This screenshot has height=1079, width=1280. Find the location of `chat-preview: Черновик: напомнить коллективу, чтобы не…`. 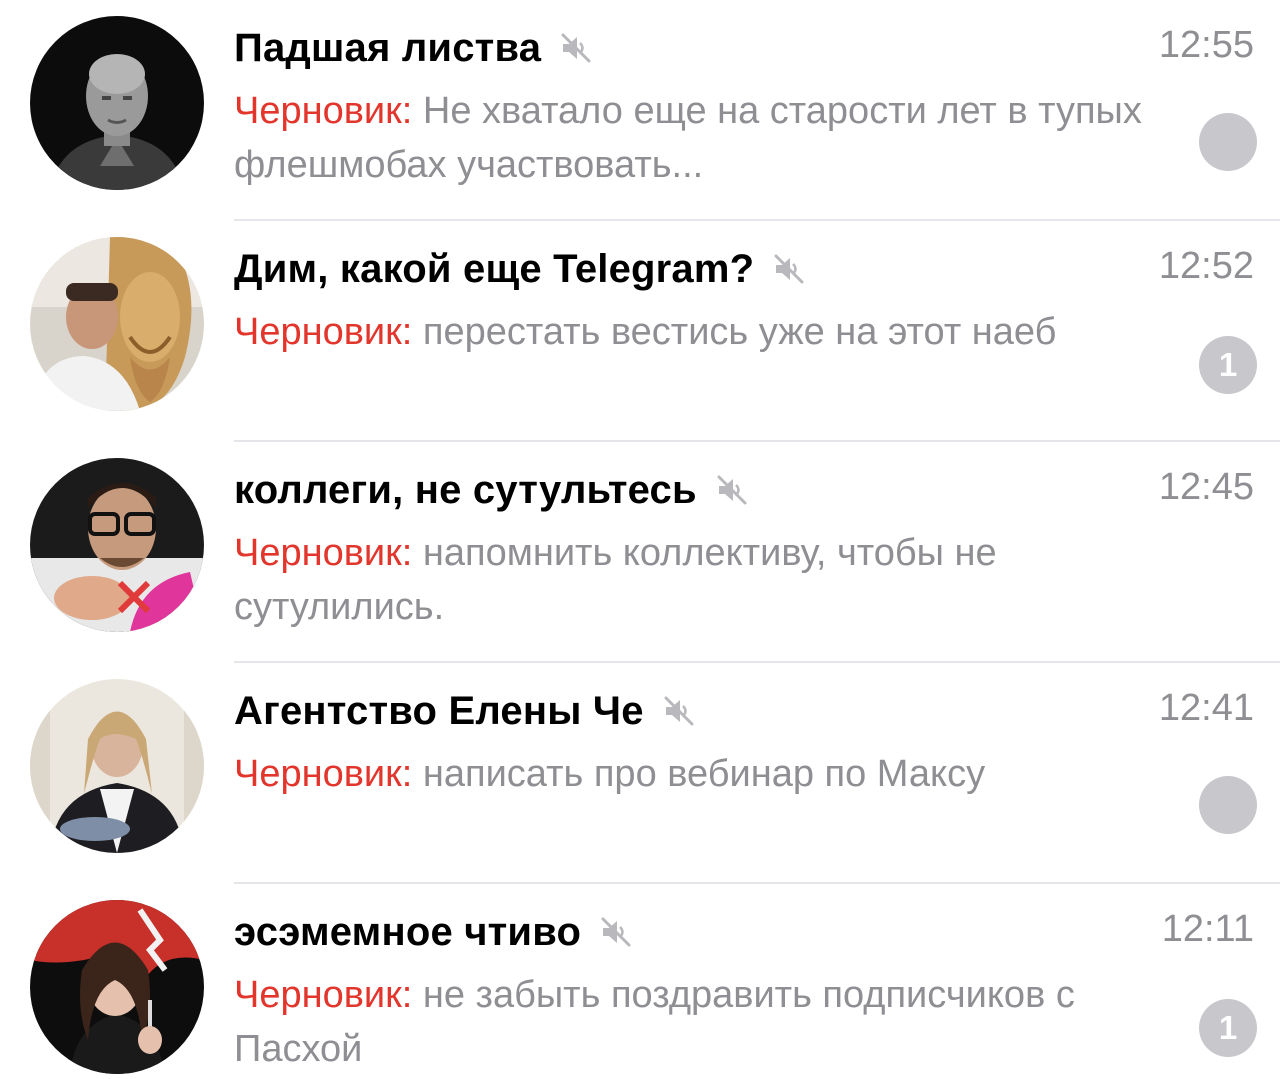

chat-preview: Черновик: напомнить коллективу, чтобы не… is located at coordinates (709, 580).